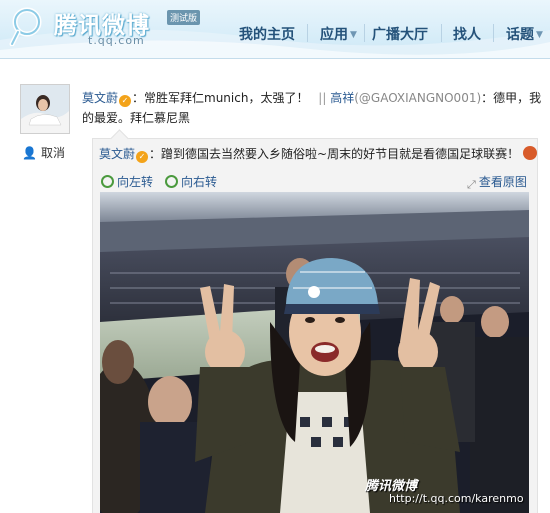  I want to click on view-original-button: ⤢ 查看原图, so click(497, 182).